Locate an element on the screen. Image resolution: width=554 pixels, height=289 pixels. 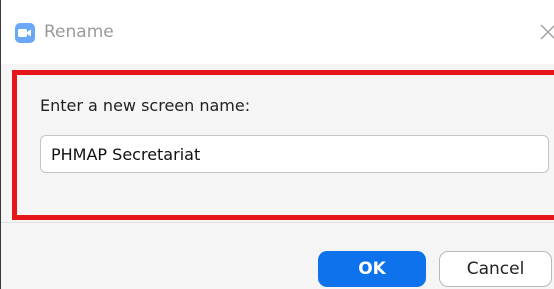
screen-name-label: Enter a new screen name: is located at coordinates (145, 105).